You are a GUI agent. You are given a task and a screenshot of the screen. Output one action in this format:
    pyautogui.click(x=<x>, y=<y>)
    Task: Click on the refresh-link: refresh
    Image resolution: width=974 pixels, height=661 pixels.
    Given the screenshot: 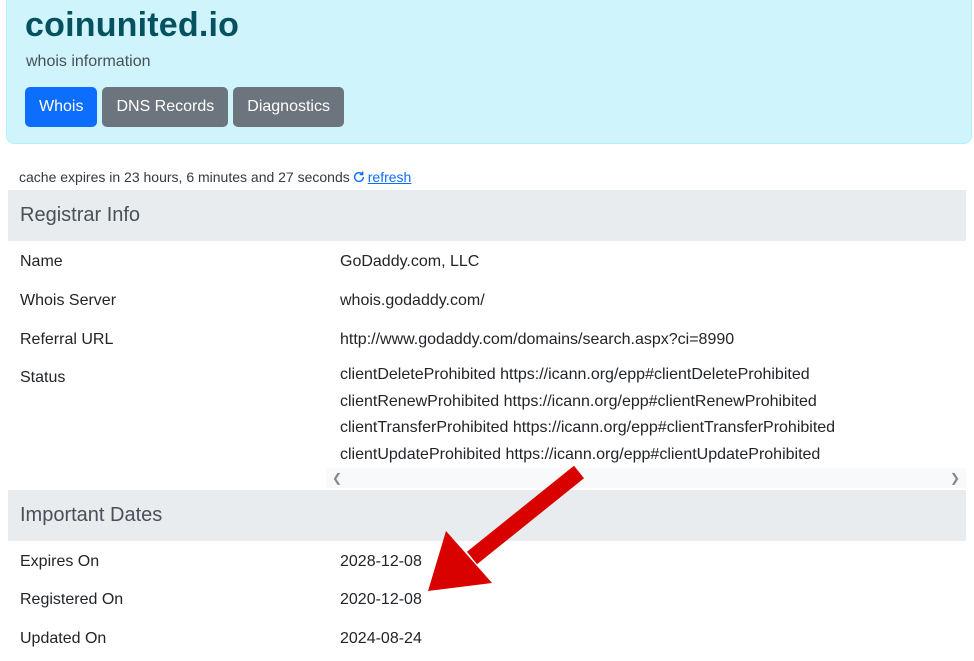 What is the action you would take?
    pyautogui.click(x=381, y=177)
    